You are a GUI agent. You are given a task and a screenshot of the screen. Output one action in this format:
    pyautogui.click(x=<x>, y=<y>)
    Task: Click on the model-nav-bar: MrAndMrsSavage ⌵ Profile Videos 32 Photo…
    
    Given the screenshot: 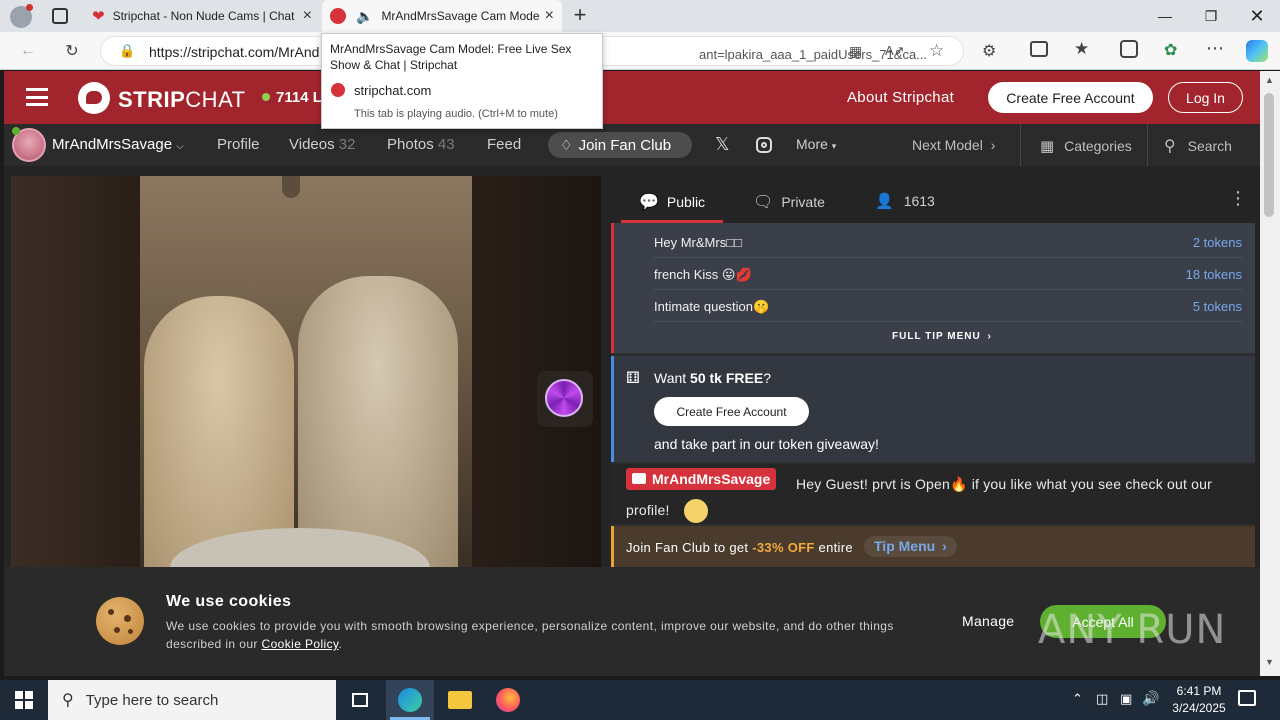 What is the action you would take?
    pyautogui.click(x=632, y=145)
    